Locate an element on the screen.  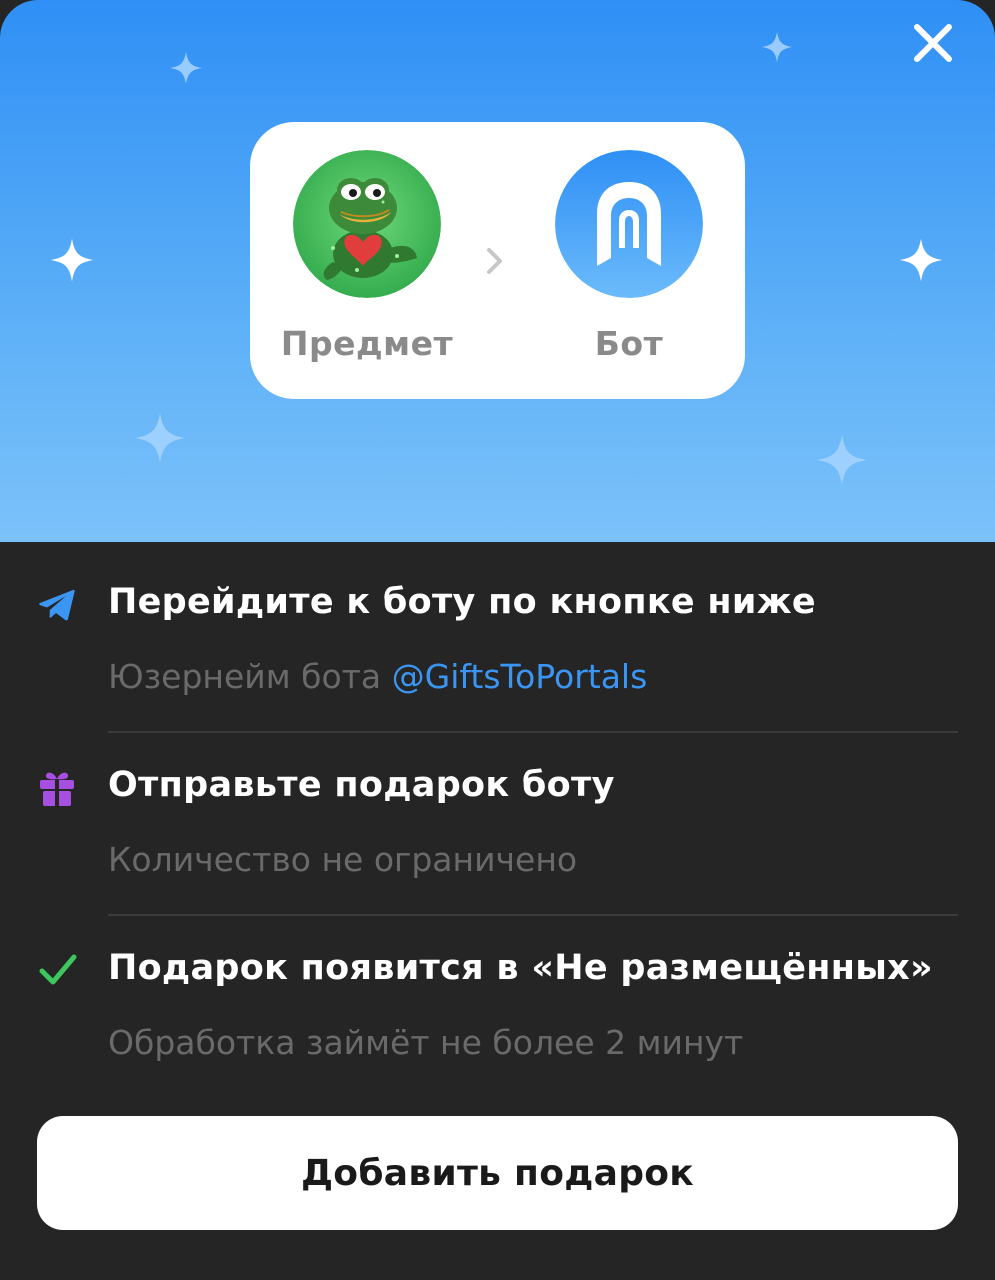
transfer-card: Предмет Бот is located at coordinates (497, 260).